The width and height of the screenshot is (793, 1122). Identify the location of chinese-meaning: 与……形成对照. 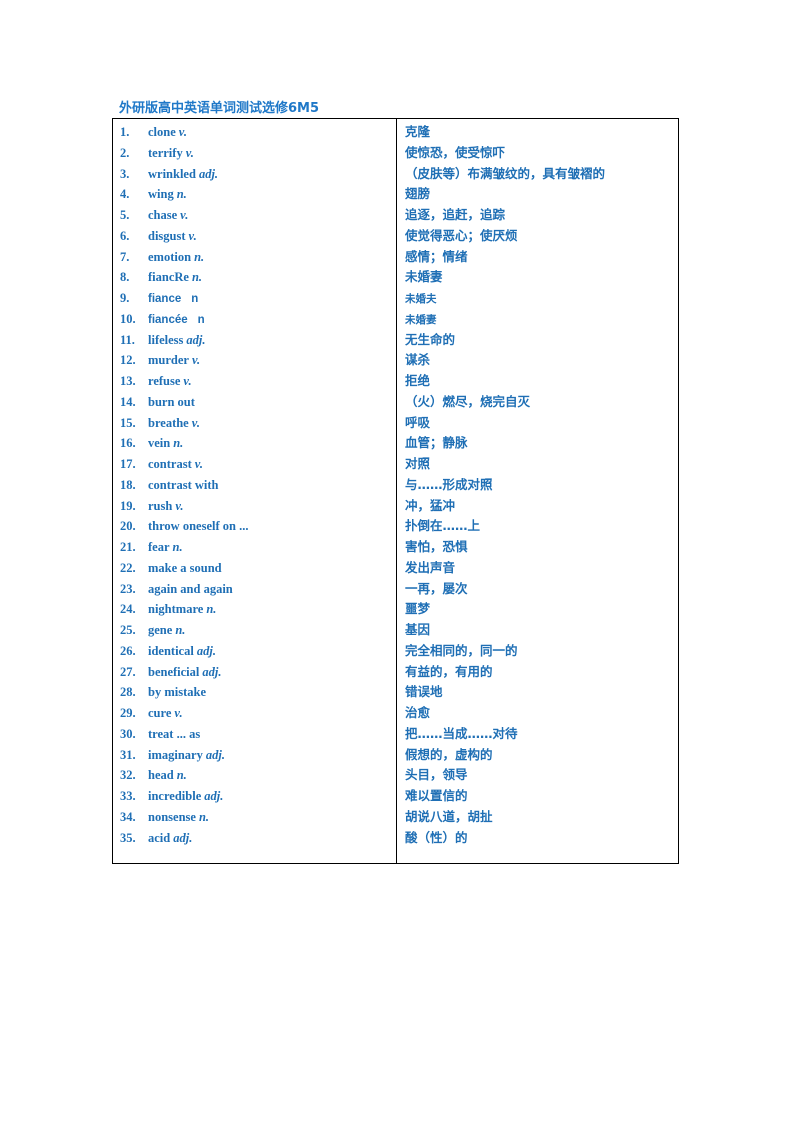
(449, 484).